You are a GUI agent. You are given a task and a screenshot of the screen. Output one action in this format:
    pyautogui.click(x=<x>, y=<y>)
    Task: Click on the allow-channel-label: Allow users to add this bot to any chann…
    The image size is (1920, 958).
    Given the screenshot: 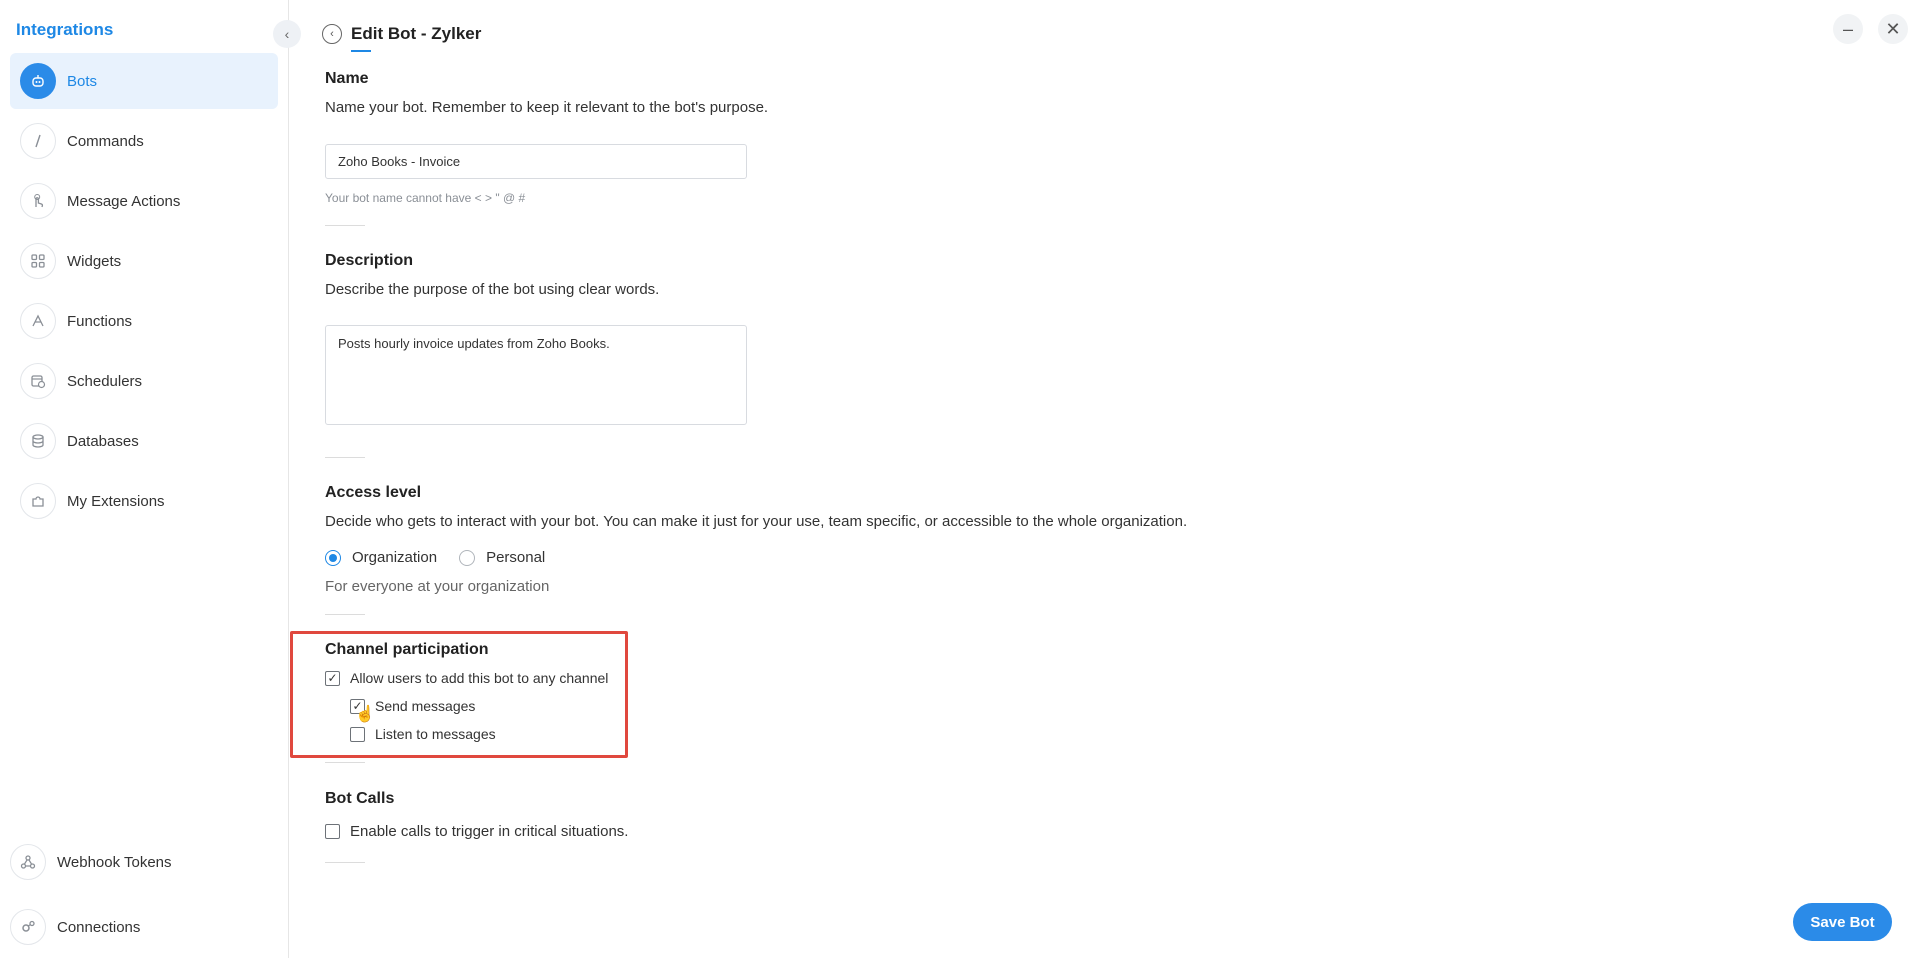 What is the action you would take?
    pyautogui.click(x=479, y=678)
    